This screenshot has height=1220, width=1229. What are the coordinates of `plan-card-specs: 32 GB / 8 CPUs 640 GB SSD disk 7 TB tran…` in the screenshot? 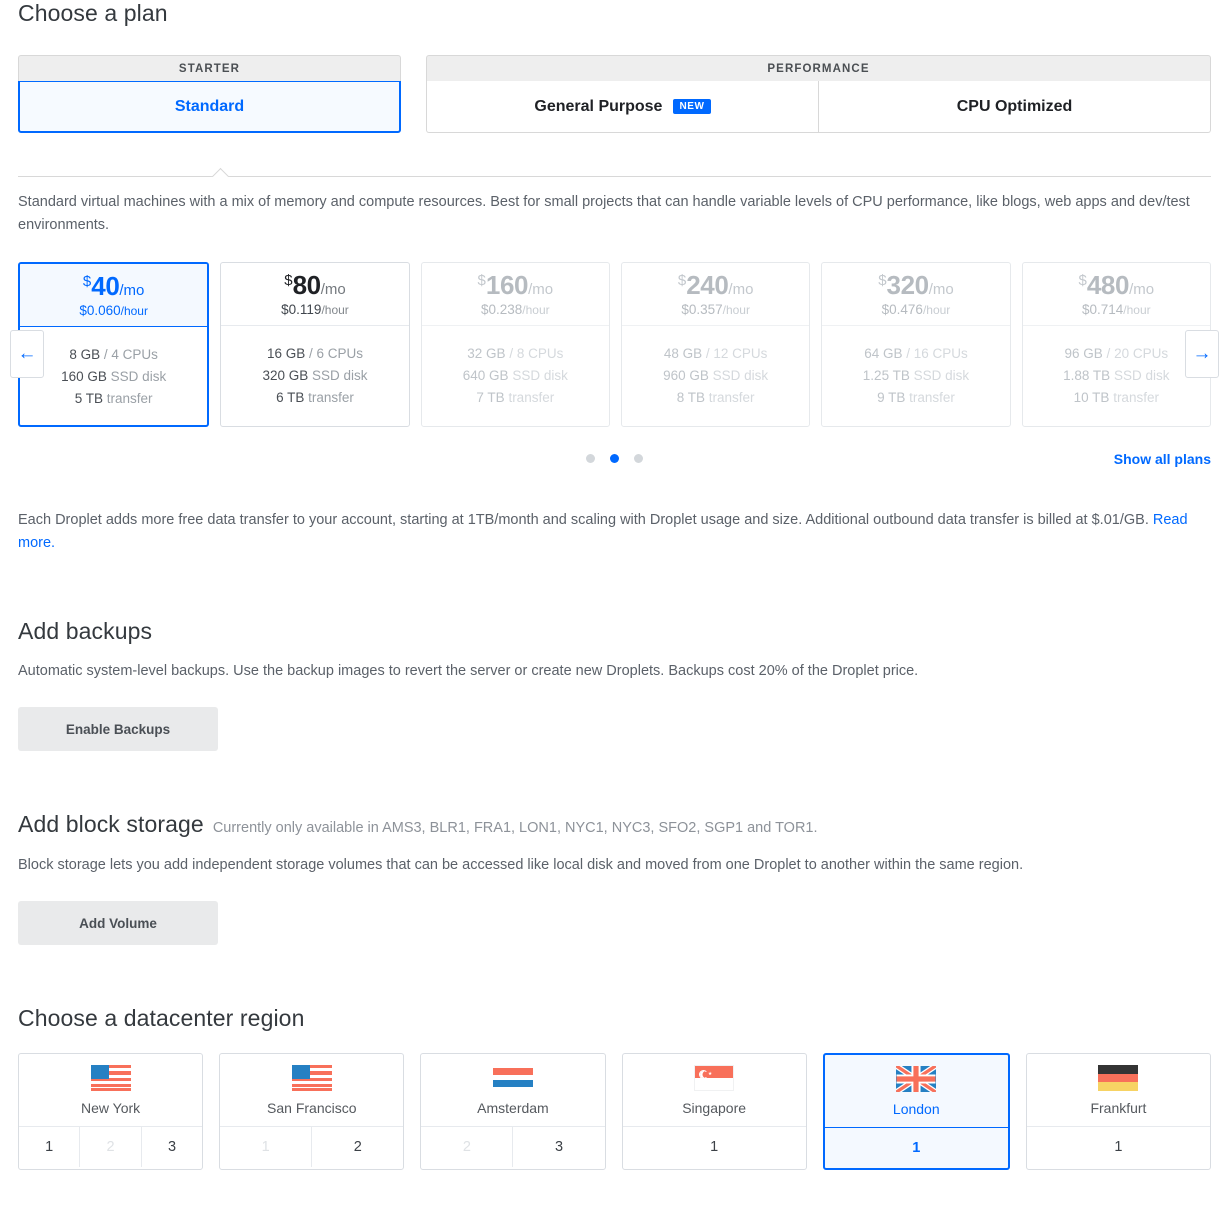 It's located at (515, 375).